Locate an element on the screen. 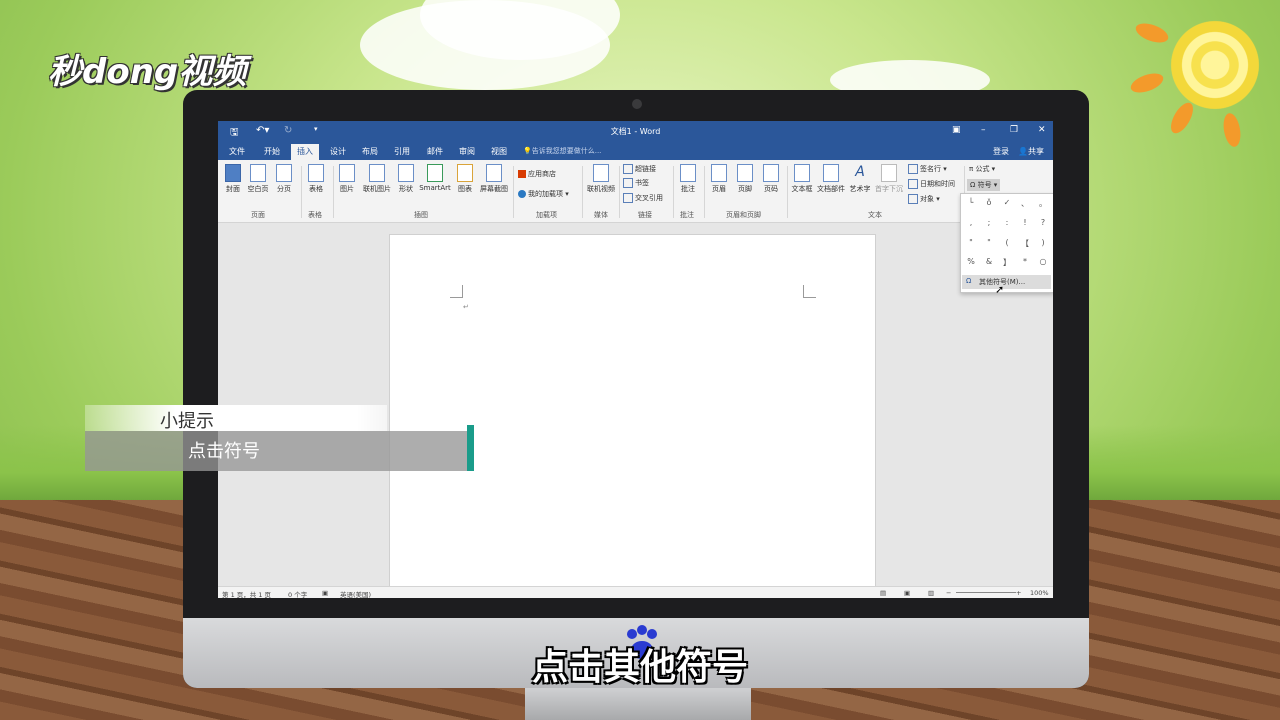 The width and height of the screenshot is (1280, 720). equation-label: 公式 is located at coordinates (982, 169).